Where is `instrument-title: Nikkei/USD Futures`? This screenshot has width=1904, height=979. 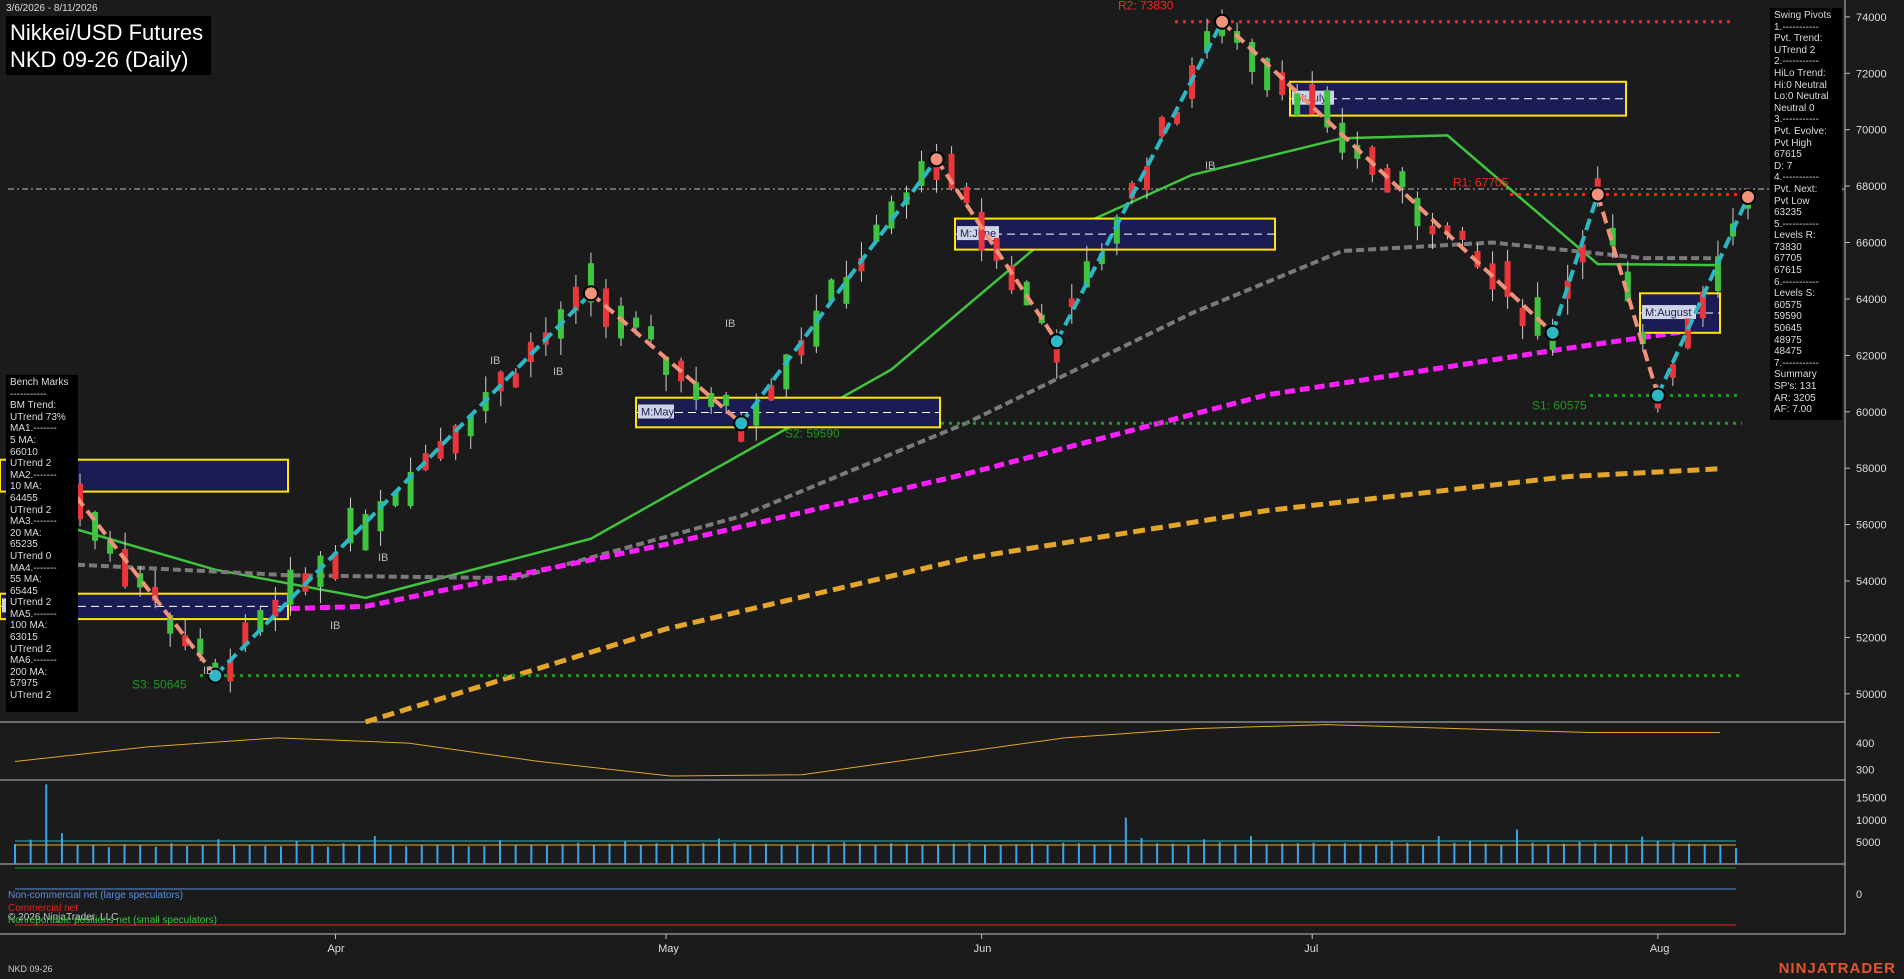
instrument-title: Nikkei/USD Futures is located at coordinates (107, 32).